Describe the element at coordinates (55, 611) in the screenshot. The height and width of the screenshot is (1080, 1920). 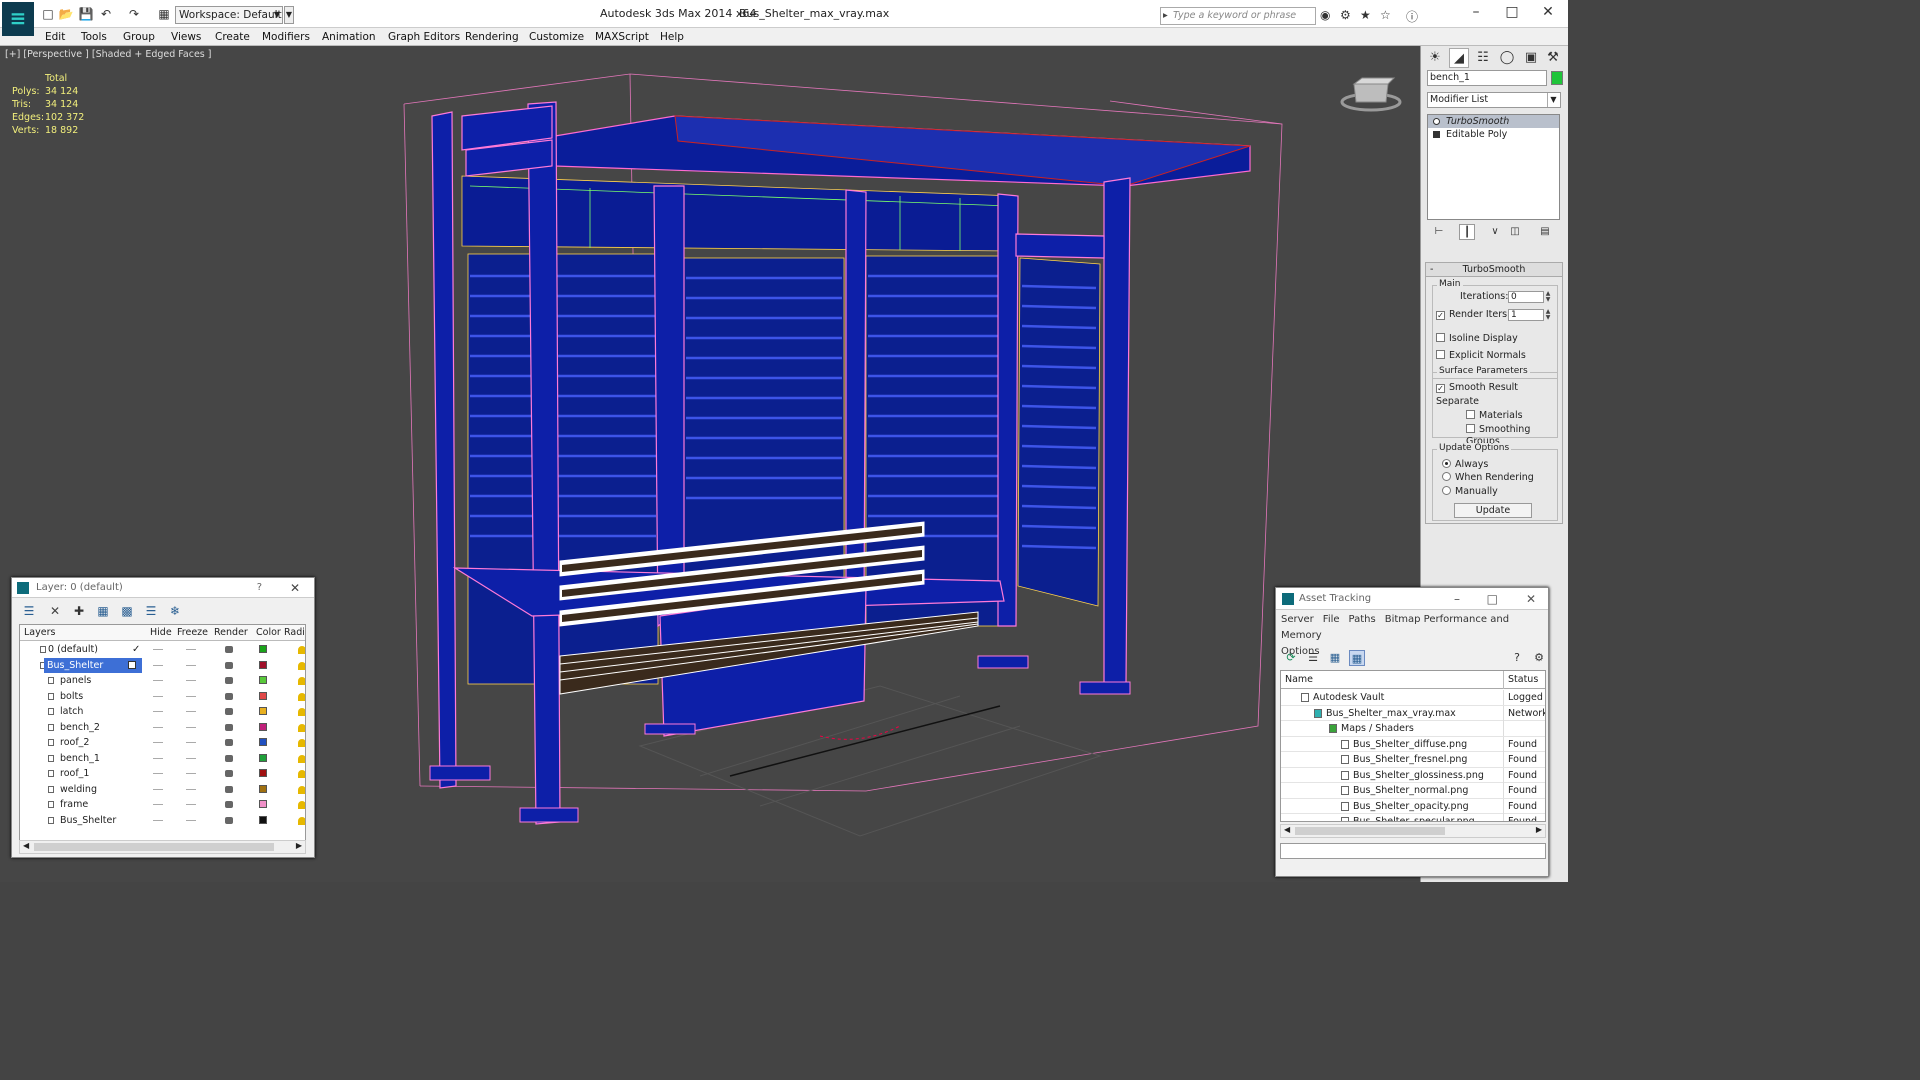
I see `delete-layer-icon: ✕` at that location.